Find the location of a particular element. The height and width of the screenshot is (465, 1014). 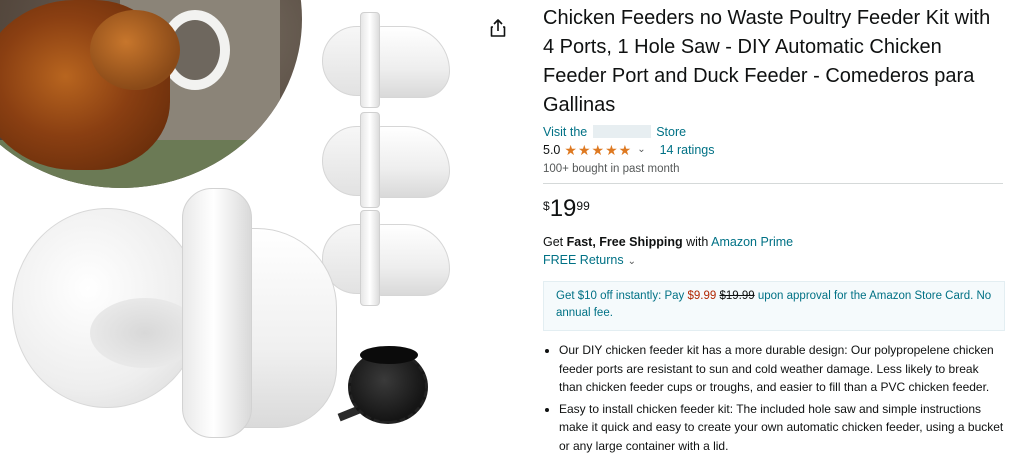

rating-value: 5.0 is located at coordinates (552, 150).